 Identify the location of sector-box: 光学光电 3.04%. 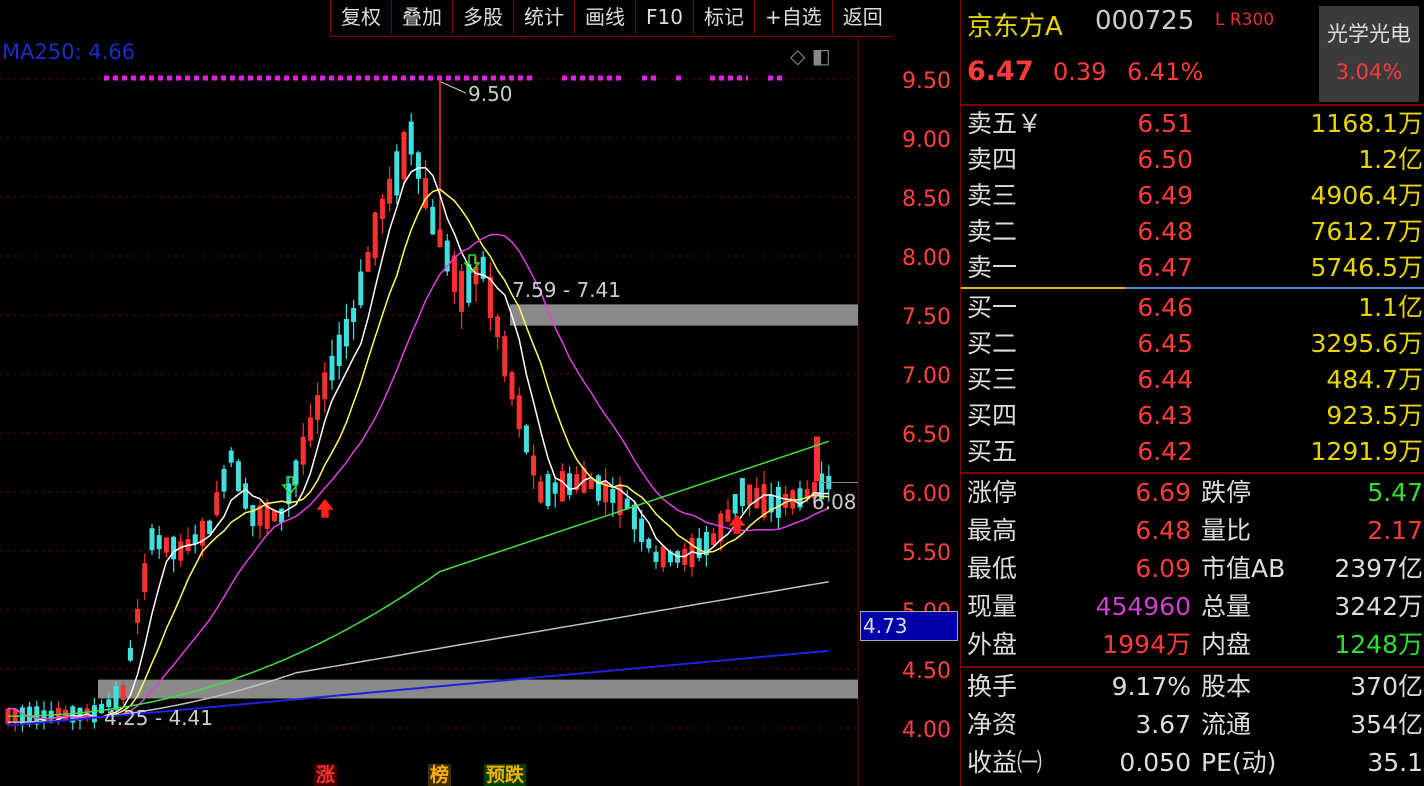
(1369, 54).